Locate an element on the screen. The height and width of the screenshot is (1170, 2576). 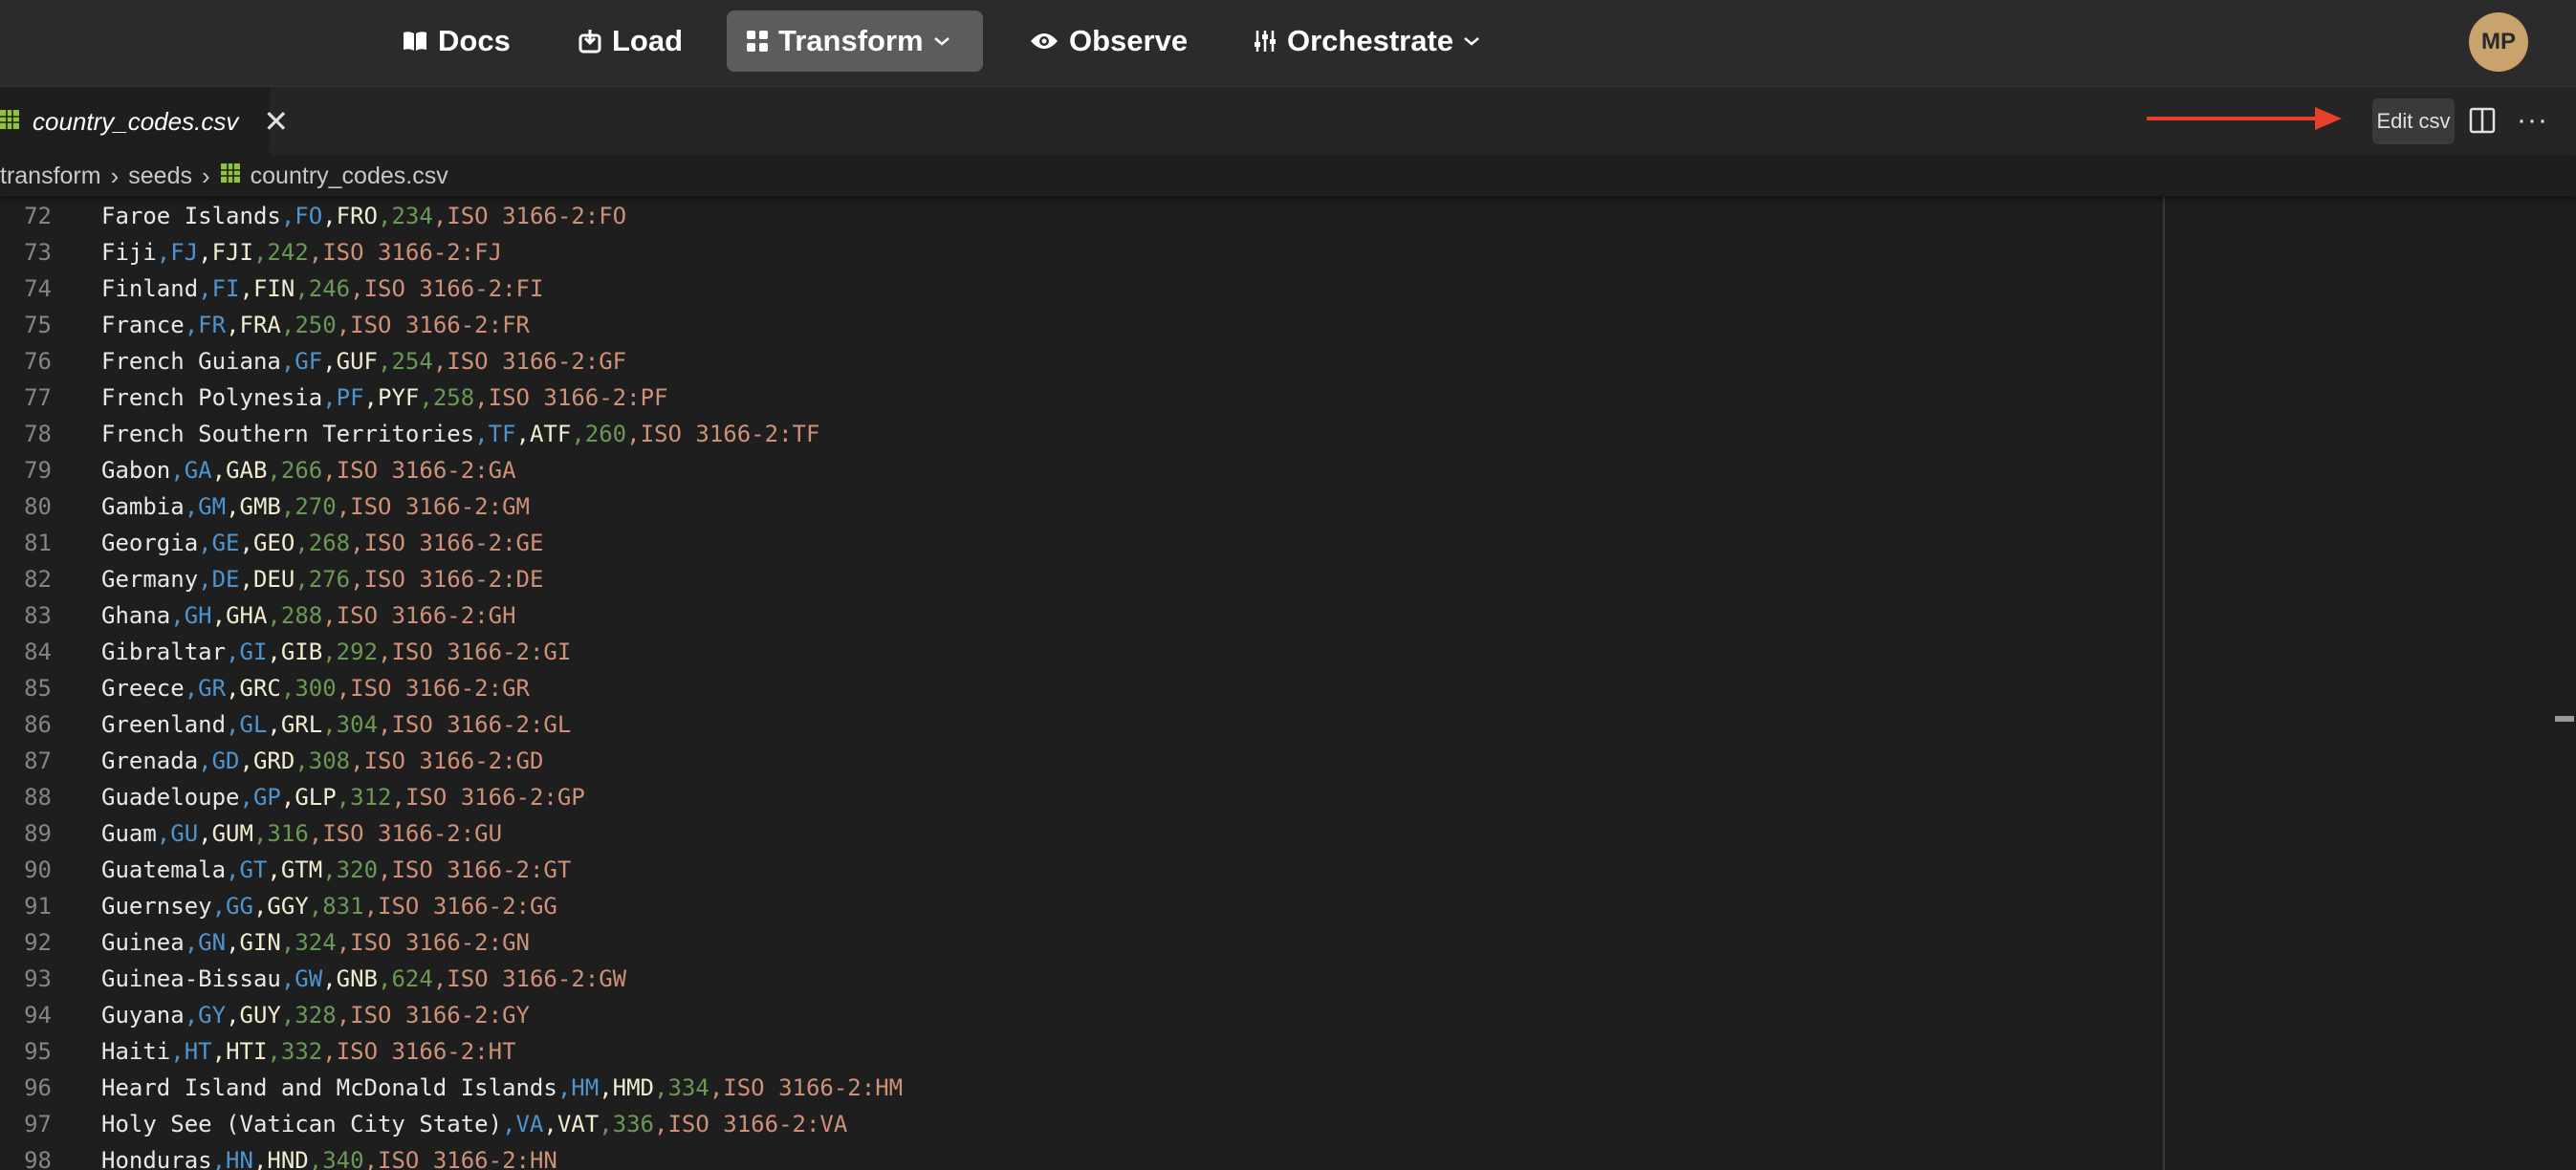
code-line: 85 Greece,GR,GRC,300,ISO 3166-2:GR is located at coordinates (265, 688).